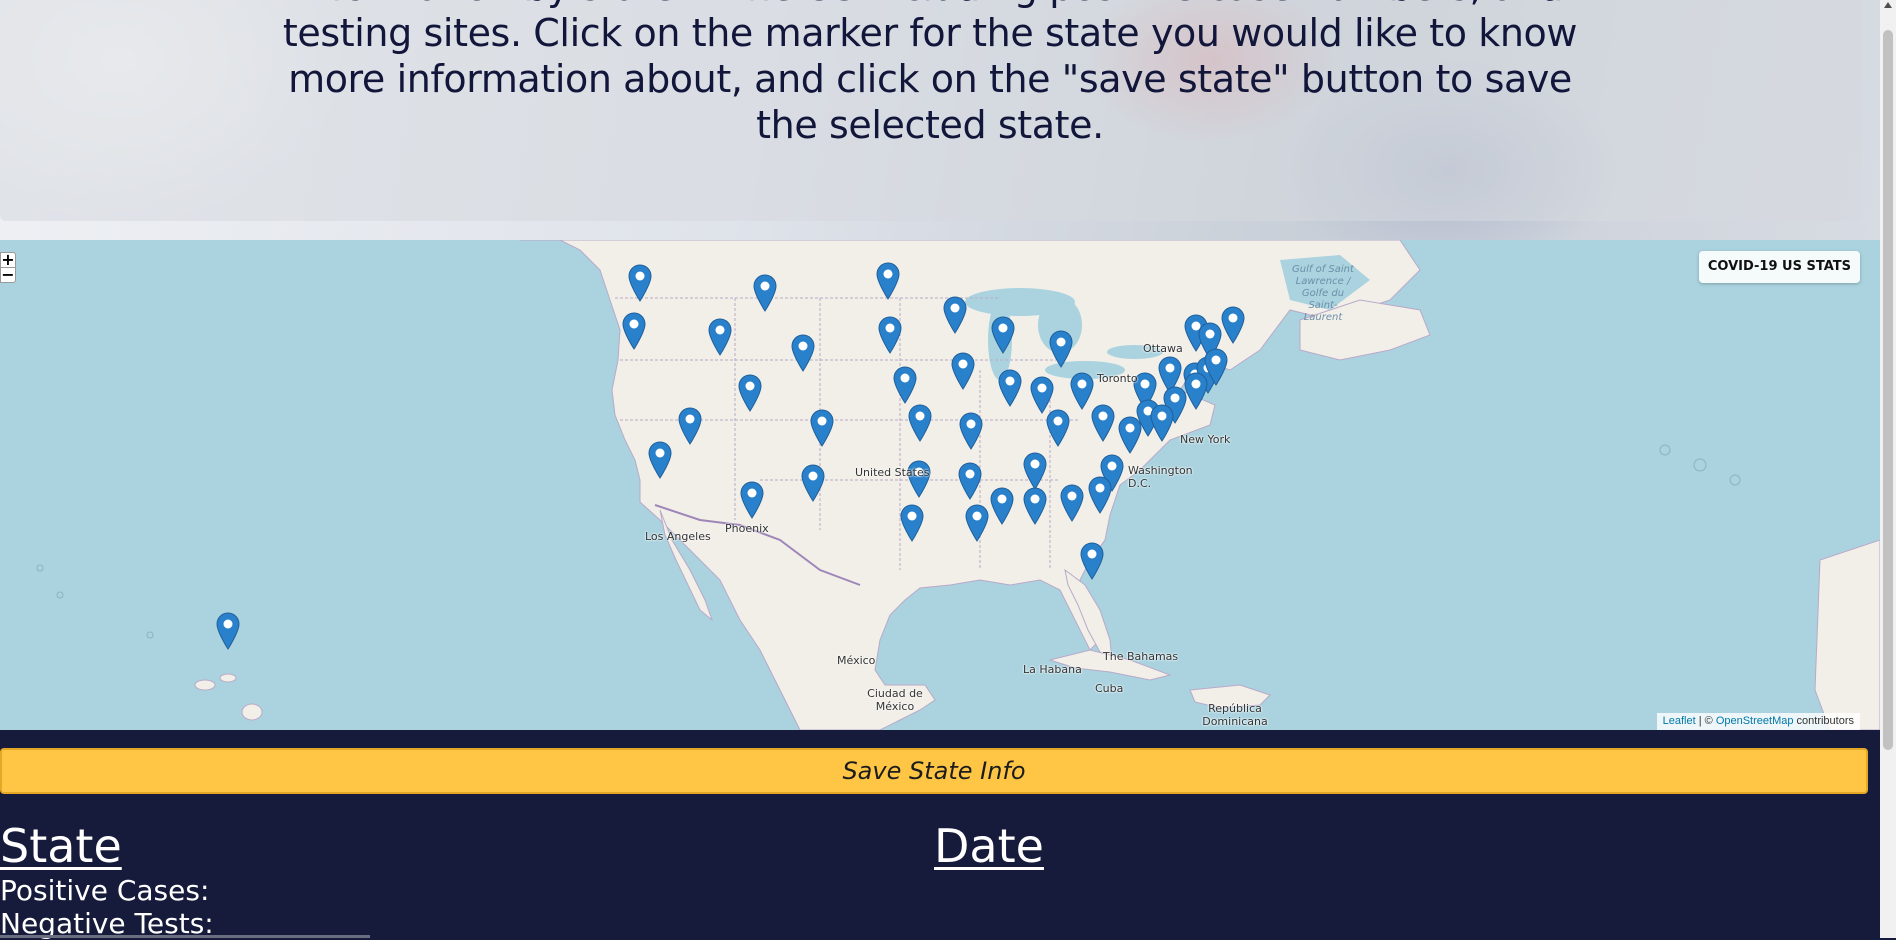  I want to click on leaflet-link: Leaflet, so click(1679, 721).